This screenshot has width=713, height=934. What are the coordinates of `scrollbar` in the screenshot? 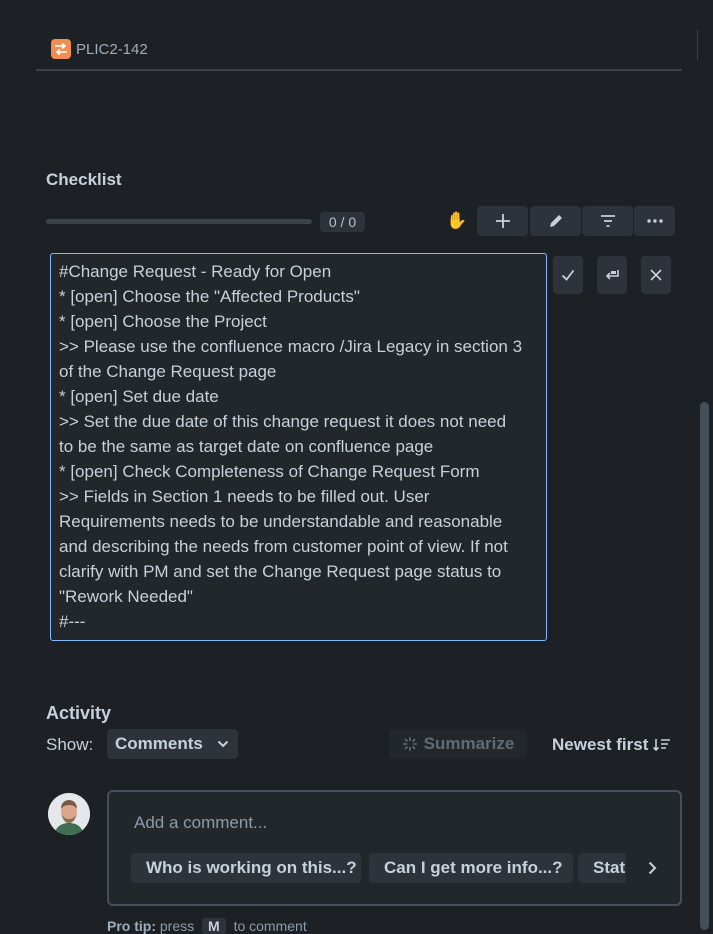 It's located at (704, 666).